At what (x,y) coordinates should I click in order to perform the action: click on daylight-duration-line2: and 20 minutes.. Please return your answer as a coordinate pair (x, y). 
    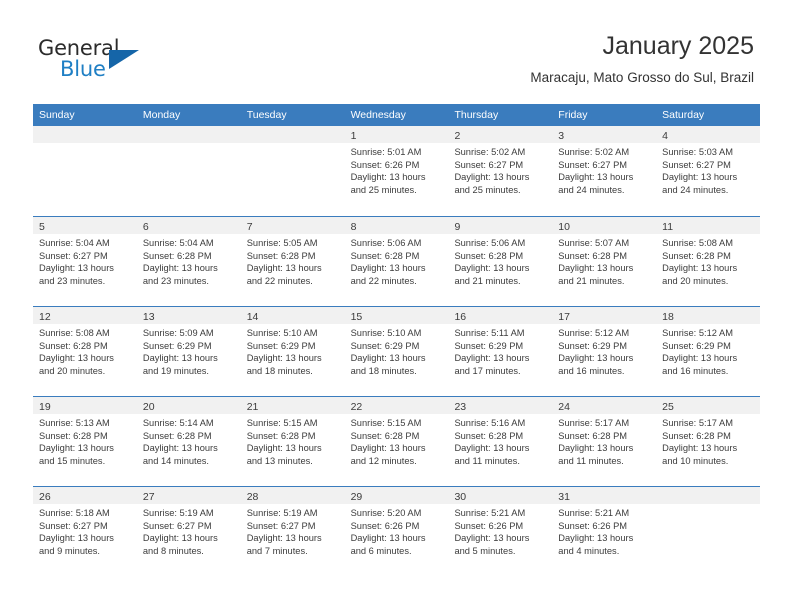
    Looking at the image, I should click on (695, 280).